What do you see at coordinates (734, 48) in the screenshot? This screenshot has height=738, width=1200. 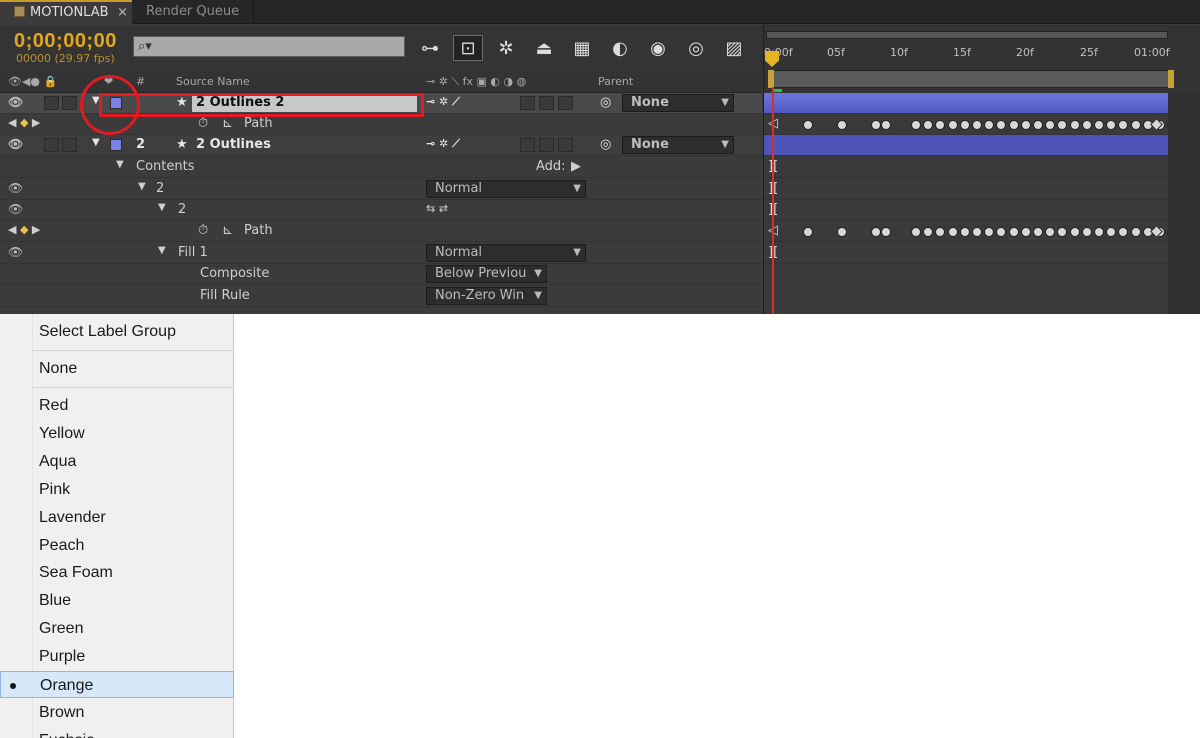 I see `chart-icon: ▨` at bounding box center [734, 48].